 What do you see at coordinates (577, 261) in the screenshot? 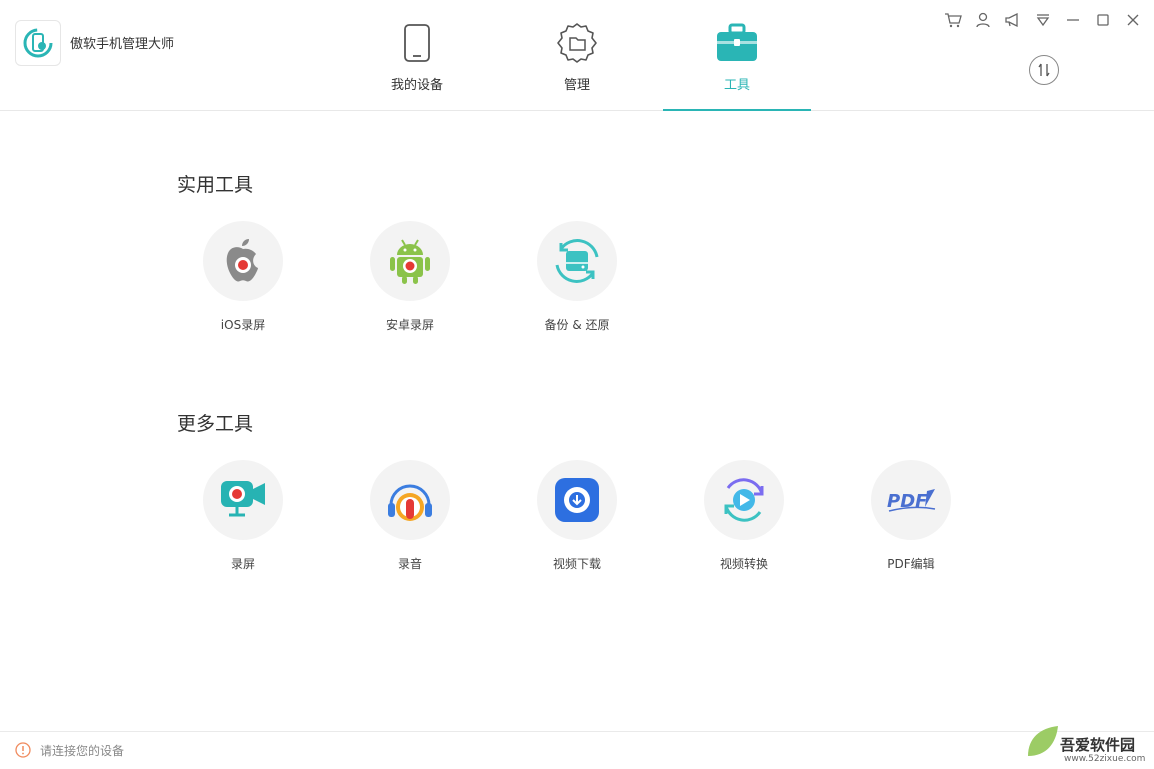
I see `backup-restore-icon` at bounding box center [577, 261].